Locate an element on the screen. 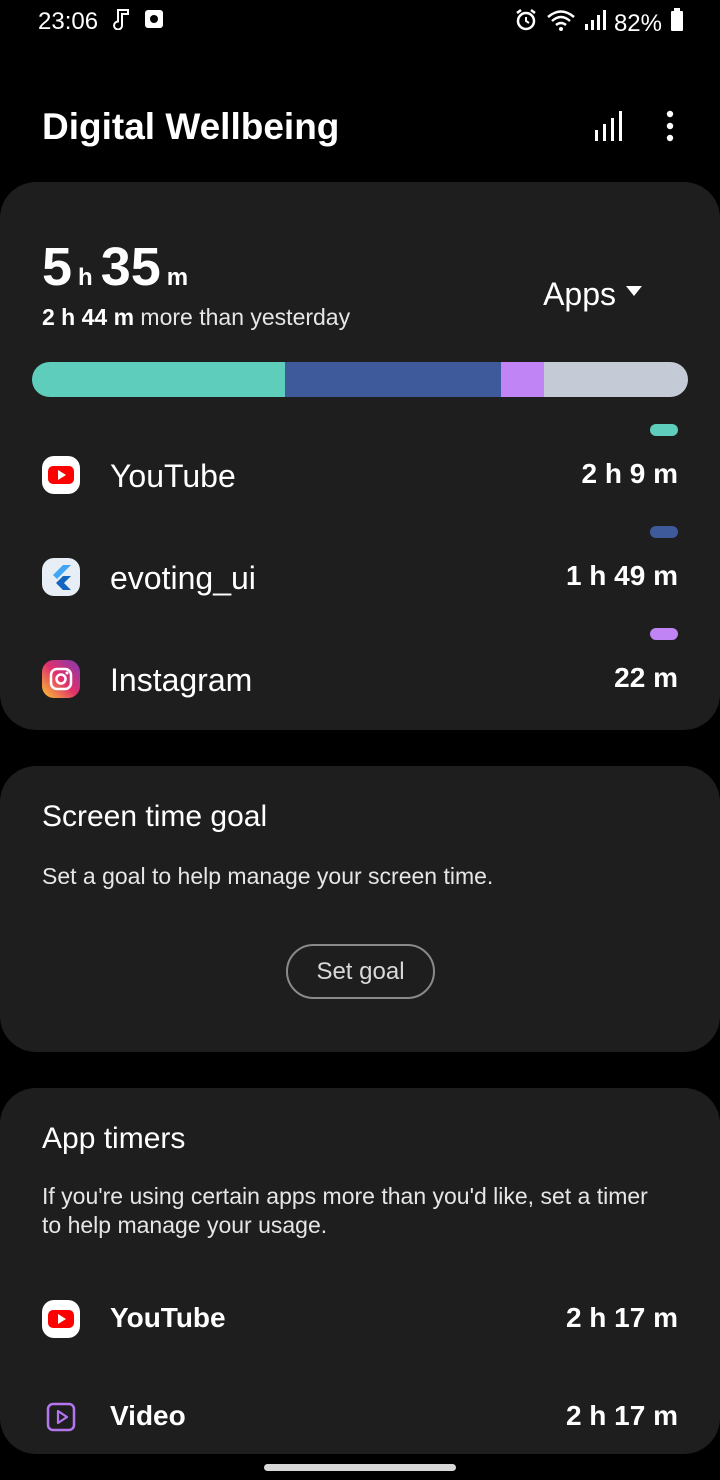  total-minutes: 35 is located at coordinates (130, 267).